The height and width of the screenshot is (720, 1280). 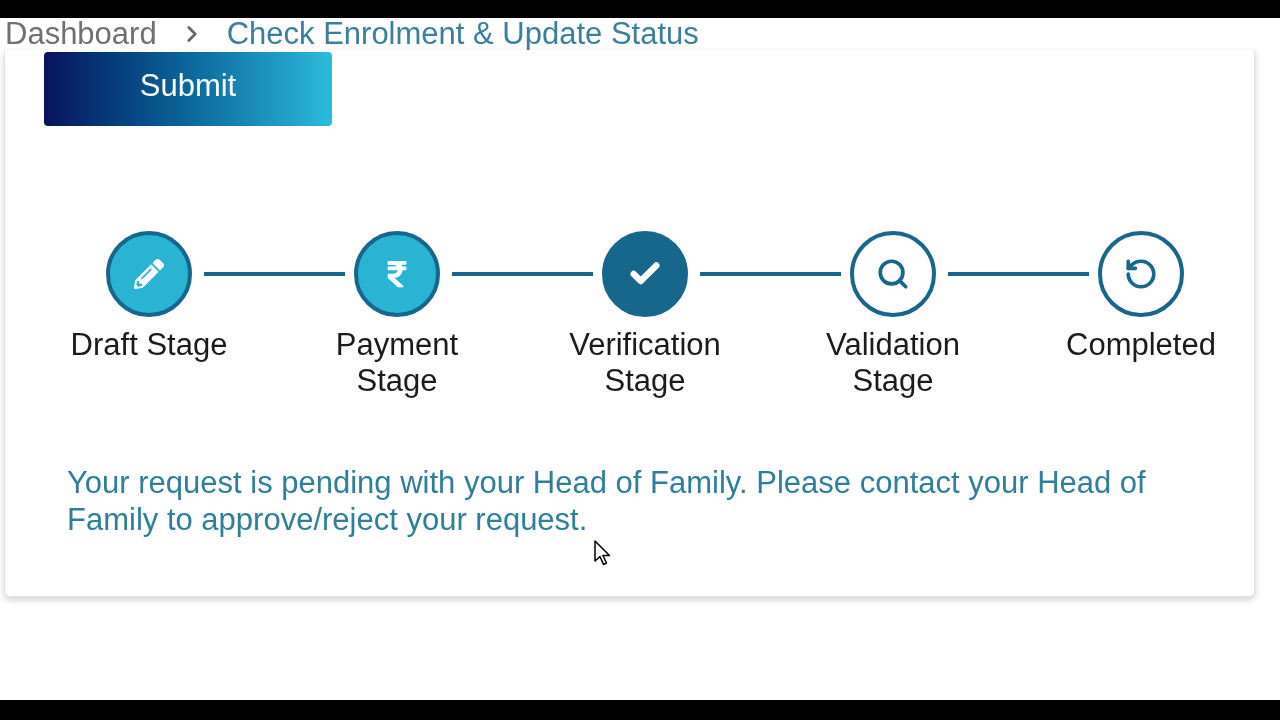 What do you see at coordinates (893, 363) in the screenshot?
I see `step-label: Validation Stage` at bounding box center [893, 363].